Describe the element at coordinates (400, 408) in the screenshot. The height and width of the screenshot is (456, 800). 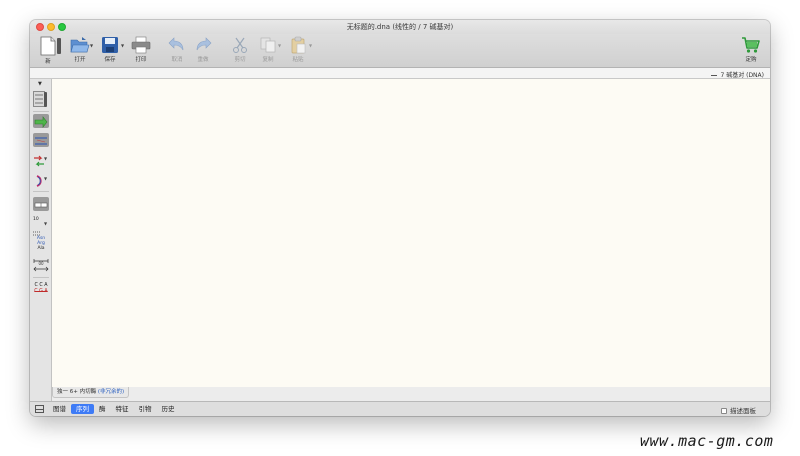
I see `bottom-tab-bar: 图谱 序列 酶 特征 引物 历史 描述面板` at that location.